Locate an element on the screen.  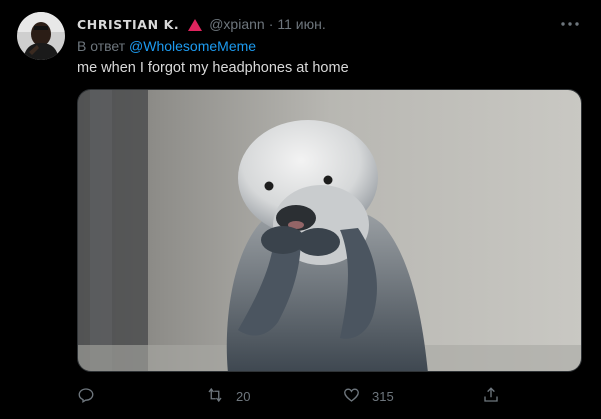
reply-to-link: @WholesomeMeme is located at coordinates (192, 46).